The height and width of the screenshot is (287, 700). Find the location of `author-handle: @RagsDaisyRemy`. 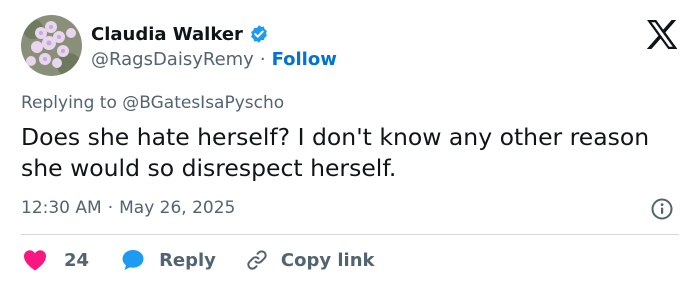

author-handle: @RagsDaisyRemy is located at coordinates (172, 59).